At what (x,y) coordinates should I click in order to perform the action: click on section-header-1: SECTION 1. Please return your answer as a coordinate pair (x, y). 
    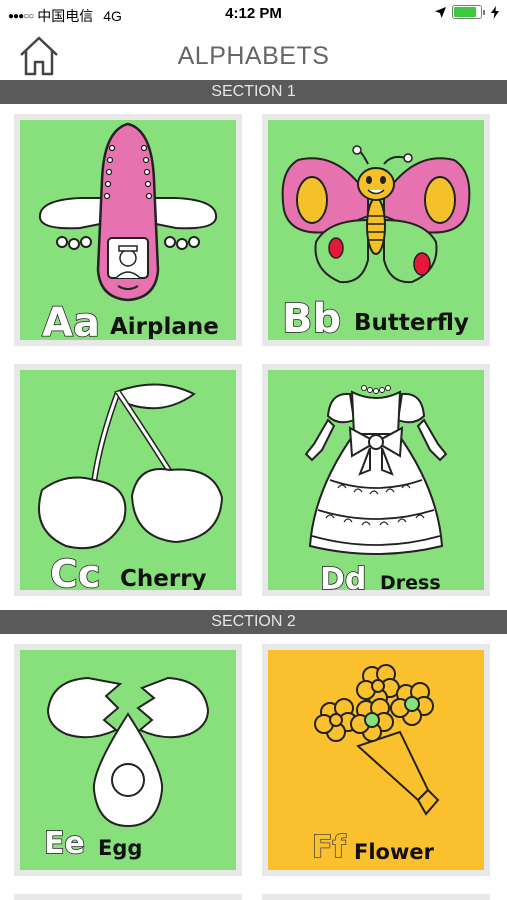
    Looking at the image, I should click on (253, 92).